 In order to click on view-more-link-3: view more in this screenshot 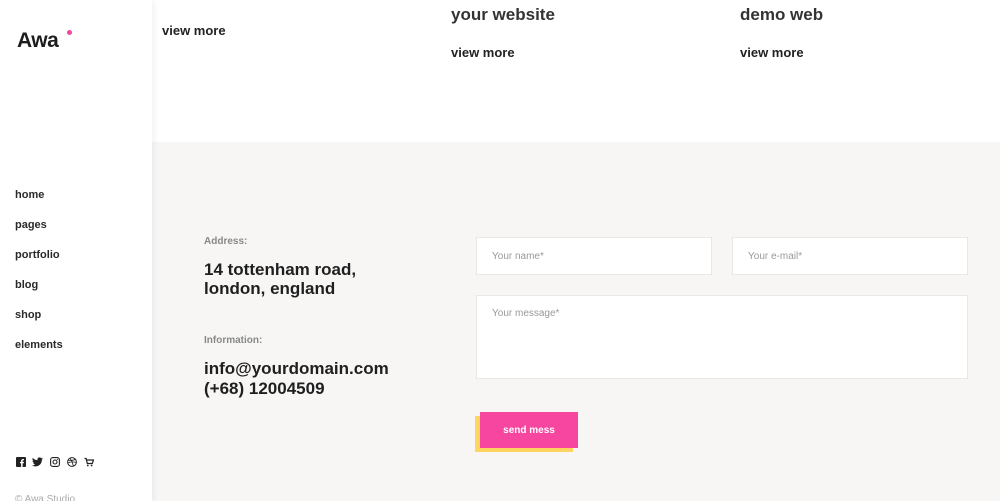, I will do `click(772, 54)`.